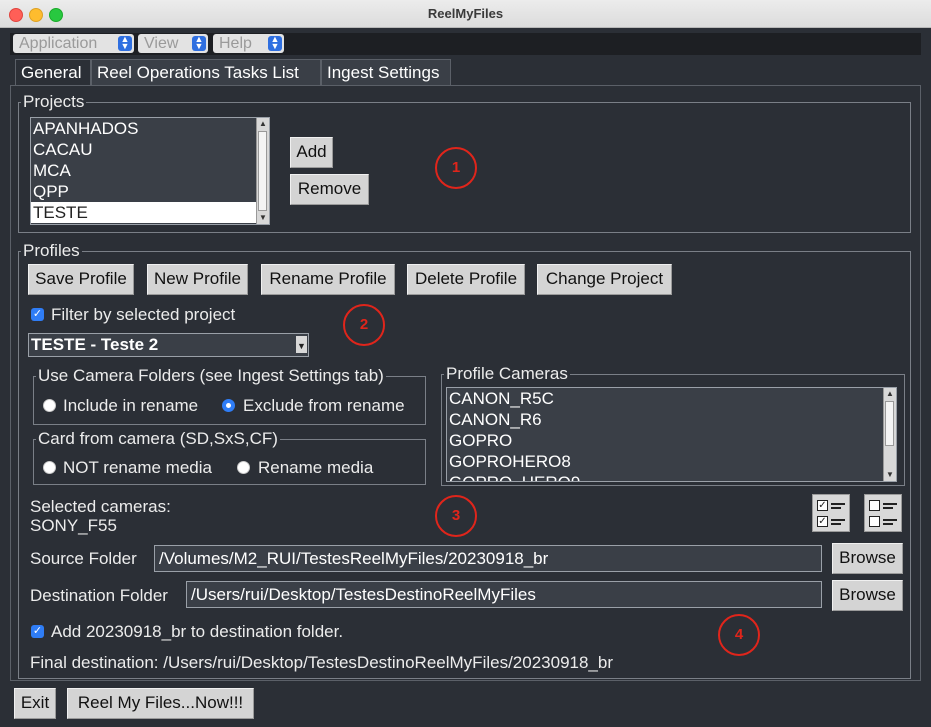 Image resolution: width=931 pixels, height=727 pixels. What do you see at coordinates (54, 101) in the screenshot?
I see `projects-legend: Projects` at bounding box center [54, 101].